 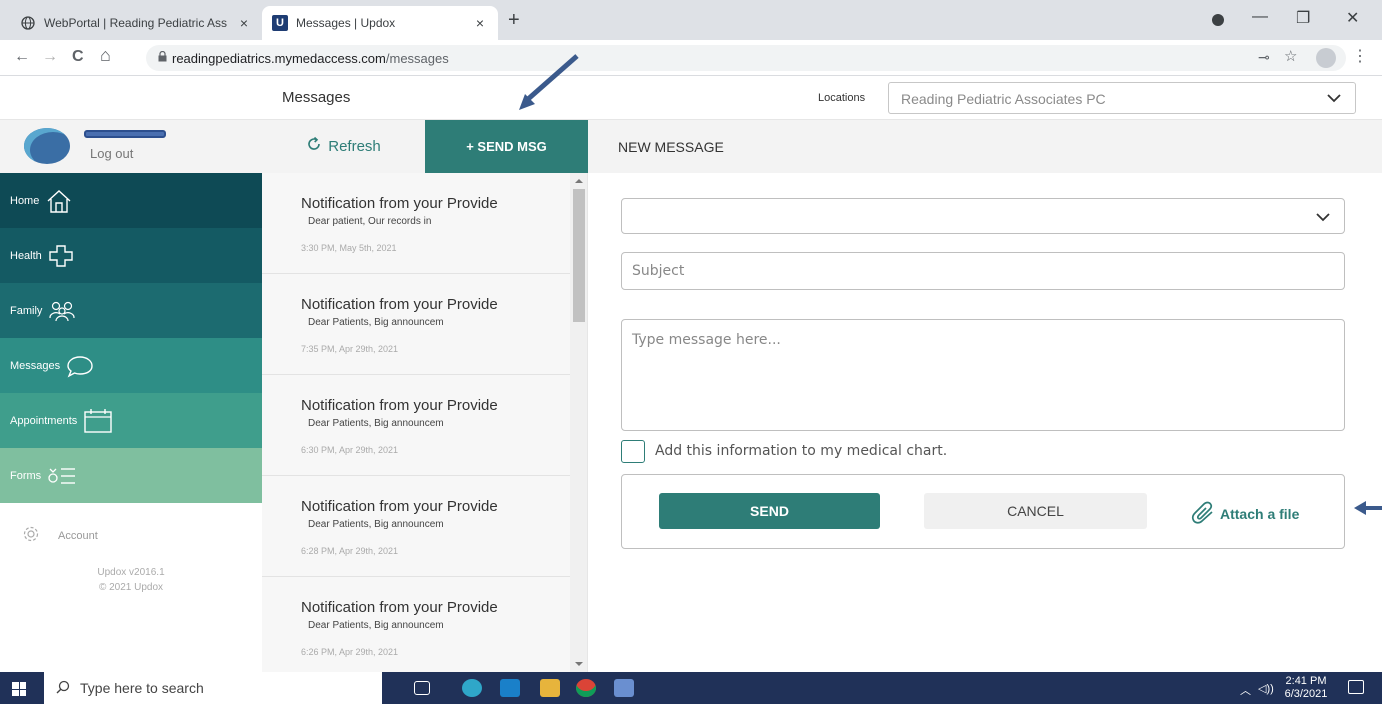 What do you see at coordinates (514, 20) in the screenshot?
I see `new-tab-button: +` at bounding box center [514, 20].